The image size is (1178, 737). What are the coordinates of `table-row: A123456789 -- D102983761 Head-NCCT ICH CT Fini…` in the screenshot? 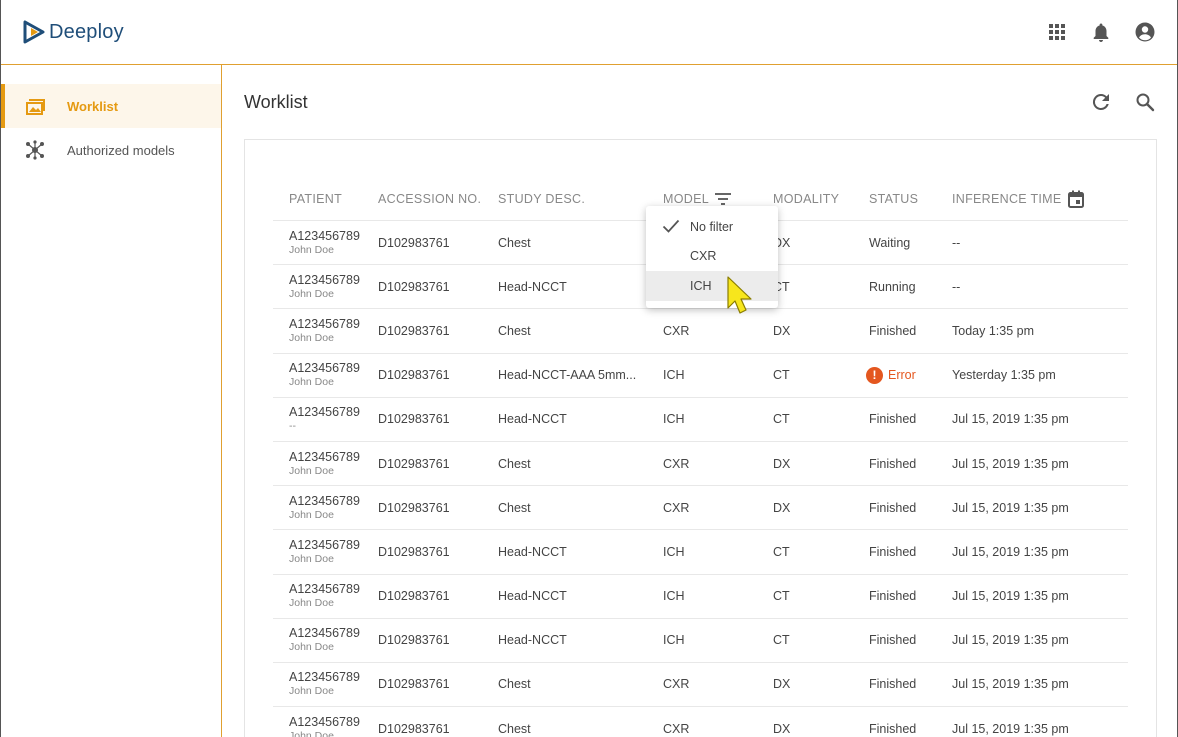 It's located at (700, 420).